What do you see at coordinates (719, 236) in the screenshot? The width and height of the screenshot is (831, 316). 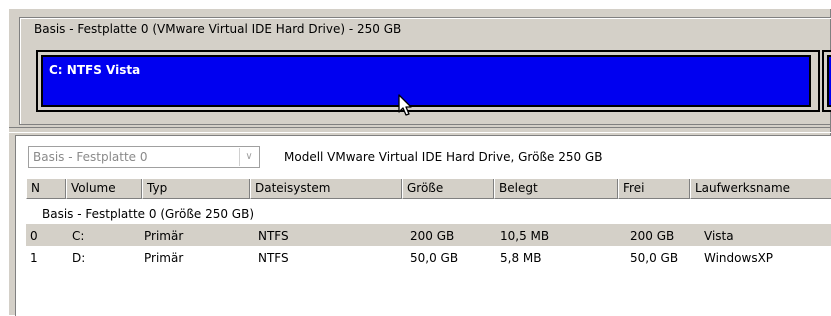 I see `cell-name: Vista` at bounding box center [719, 236].